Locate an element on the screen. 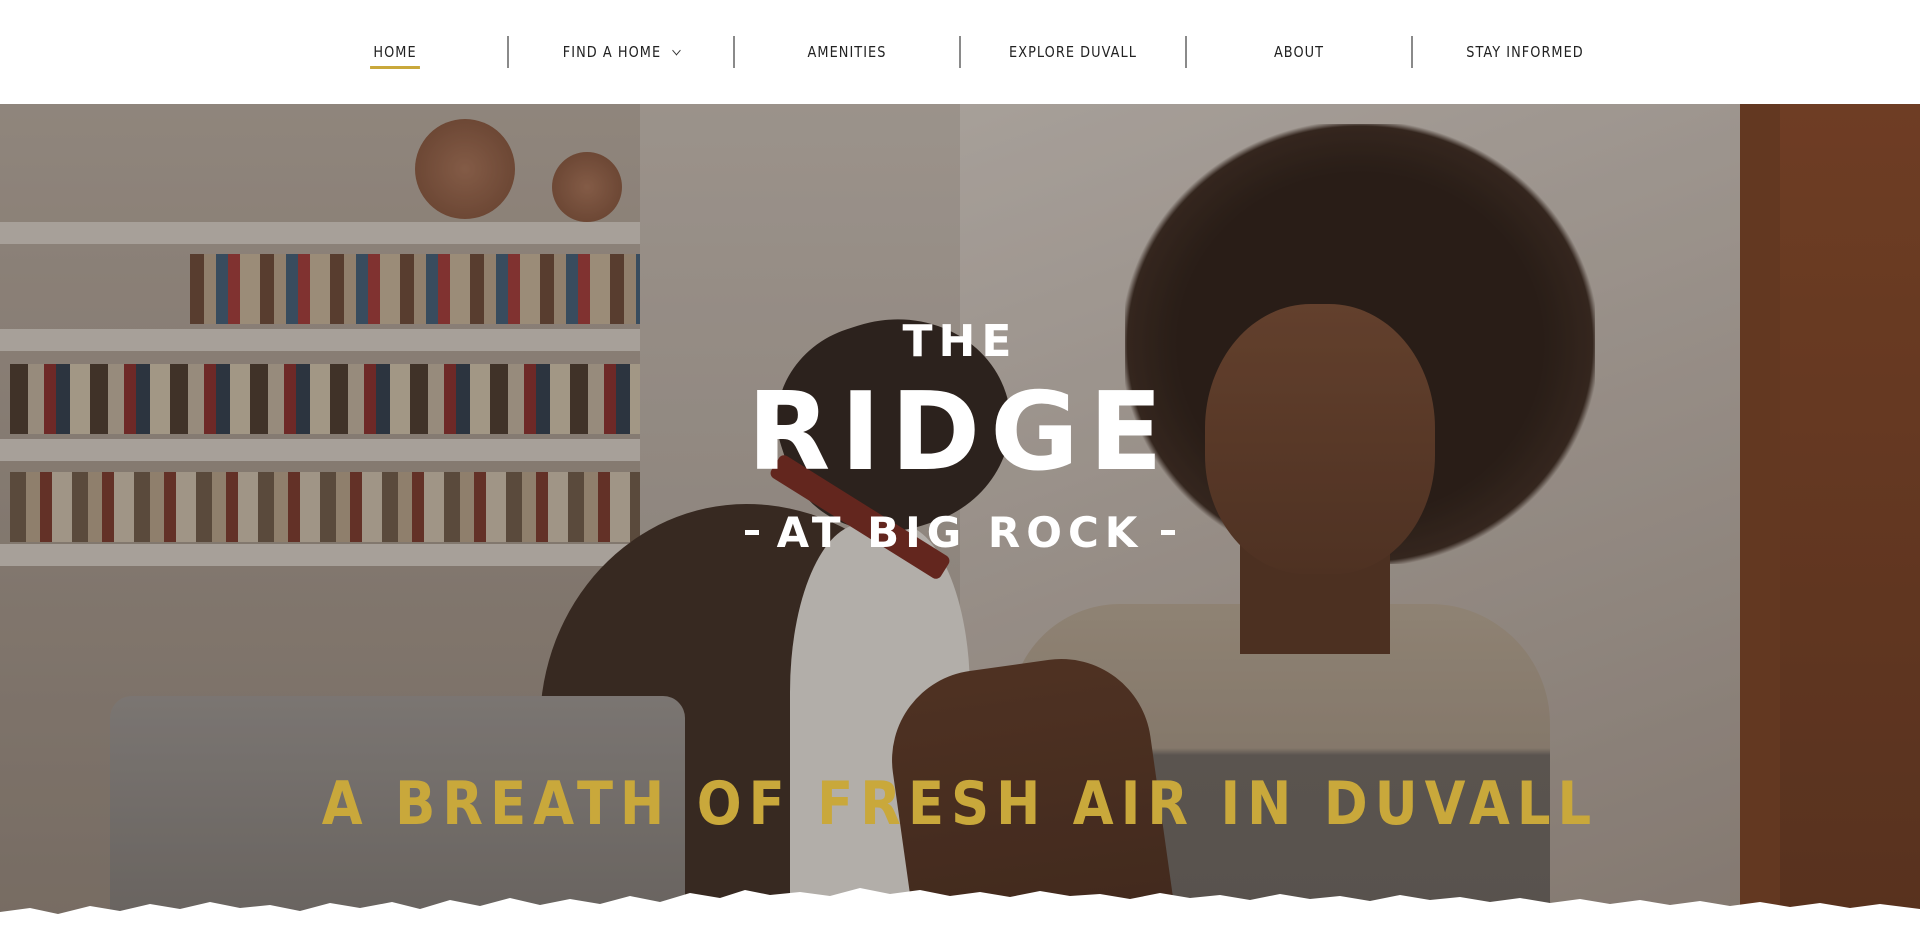 The width and height of the screenshot is (1920, 941). title-subtitle: AT BIG ROCK is located at coordinates (960, 532).